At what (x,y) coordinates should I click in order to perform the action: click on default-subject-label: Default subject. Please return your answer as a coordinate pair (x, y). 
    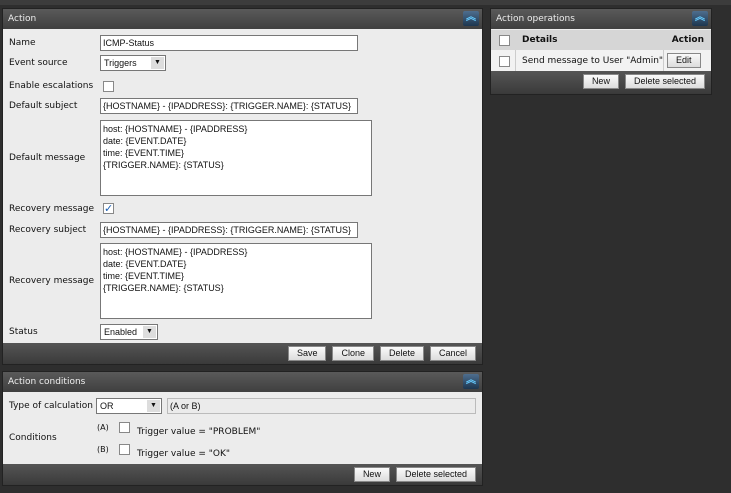
    Looking at the image, I should click on (43, 106).